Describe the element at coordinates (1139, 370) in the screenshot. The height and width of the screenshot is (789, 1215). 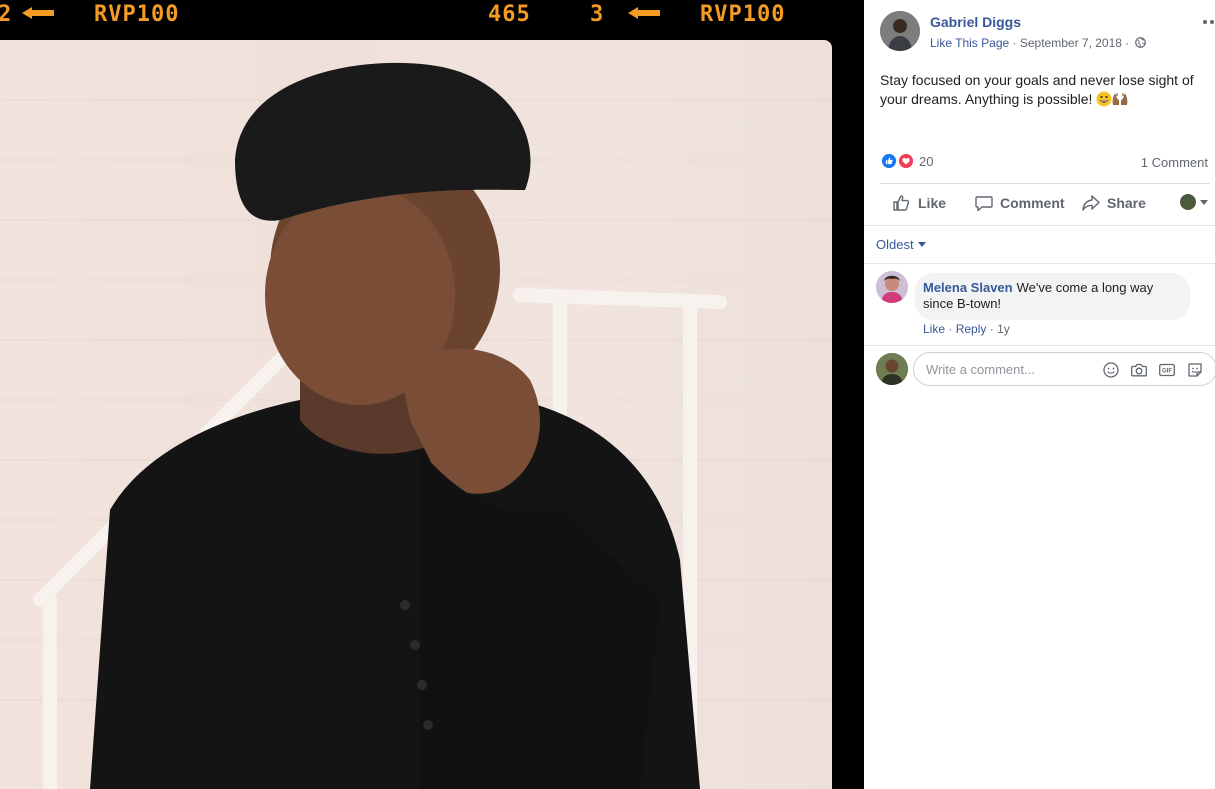
I see `camera-icon` at that location.